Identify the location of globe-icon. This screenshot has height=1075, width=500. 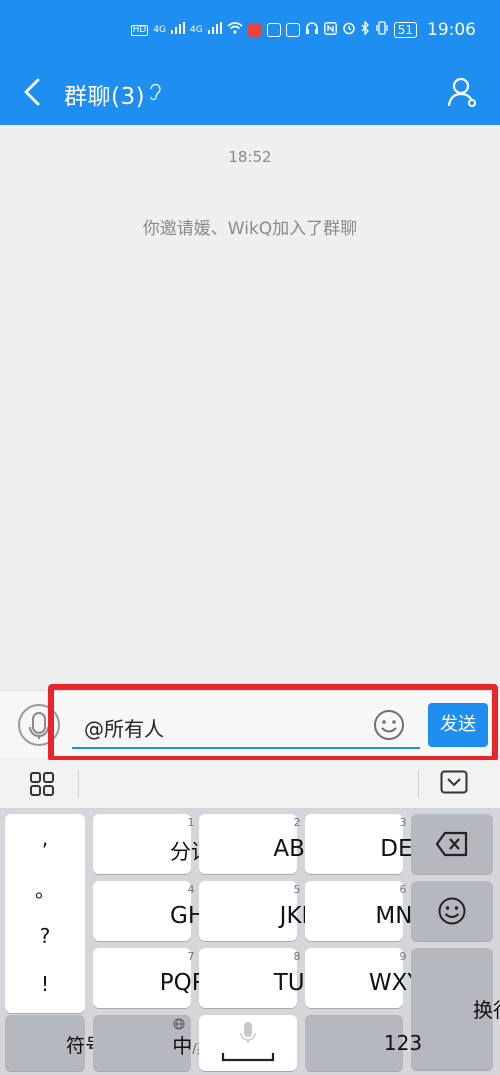
(179, 1024).